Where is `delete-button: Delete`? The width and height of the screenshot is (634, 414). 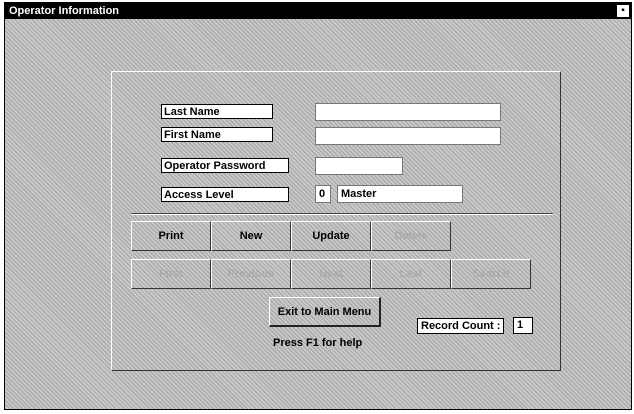 delete-button: Delete is located at coordinates (411, 236).